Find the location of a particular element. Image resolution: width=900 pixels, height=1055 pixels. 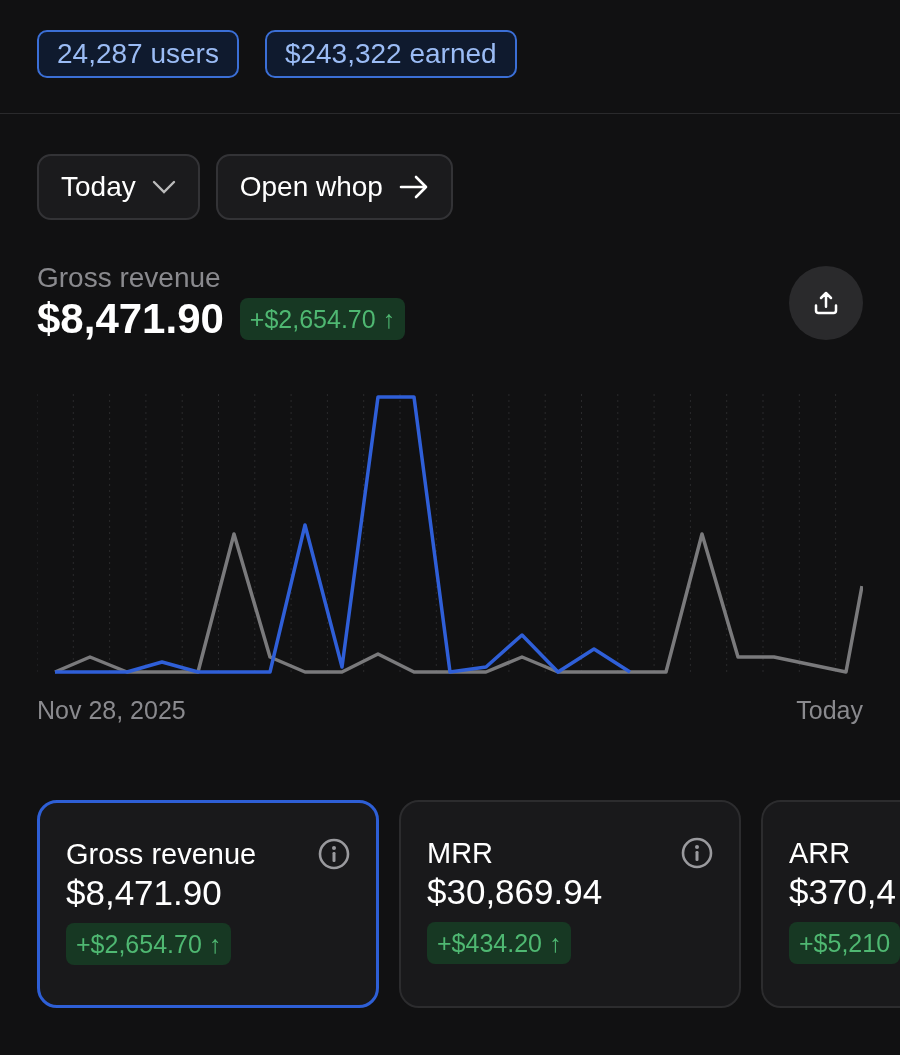

stat-badge: 24,287 users is located at coordinates (138, 54).